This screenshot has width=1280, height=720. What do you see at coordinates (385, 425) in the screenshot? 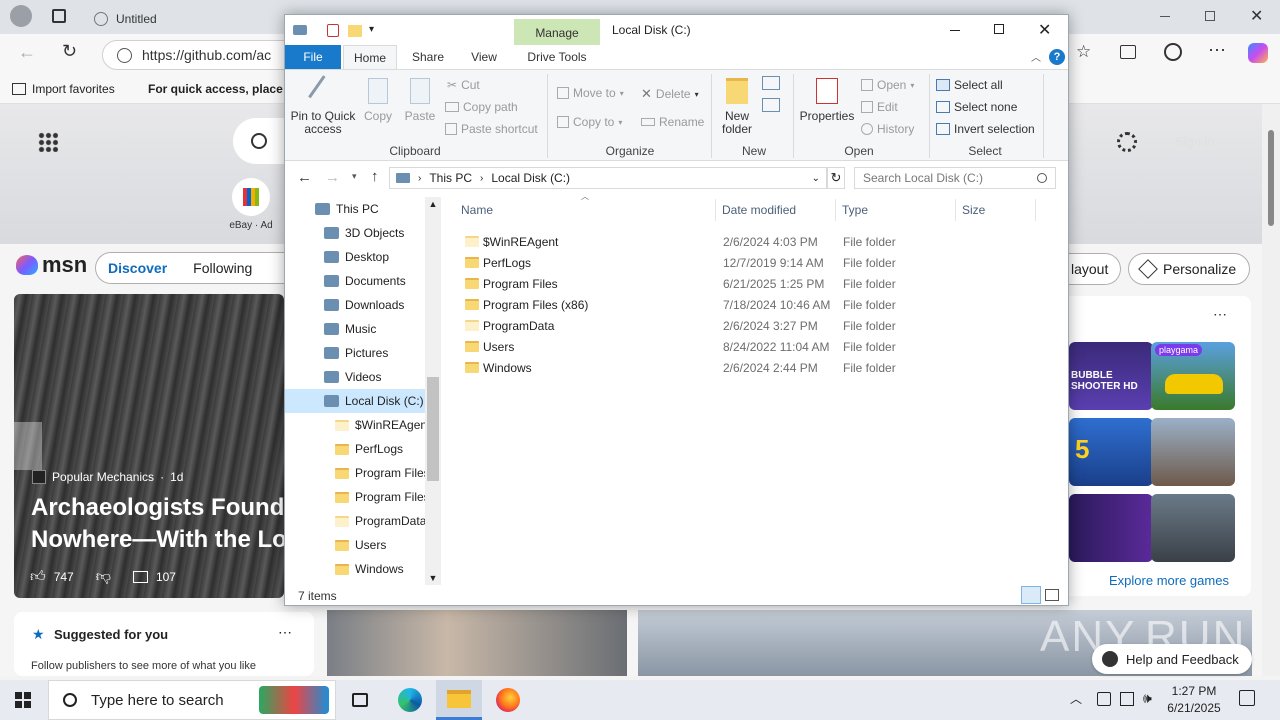
I see `tree-item-subfolder: $WinREAgent` at bounding box center [385, 425].